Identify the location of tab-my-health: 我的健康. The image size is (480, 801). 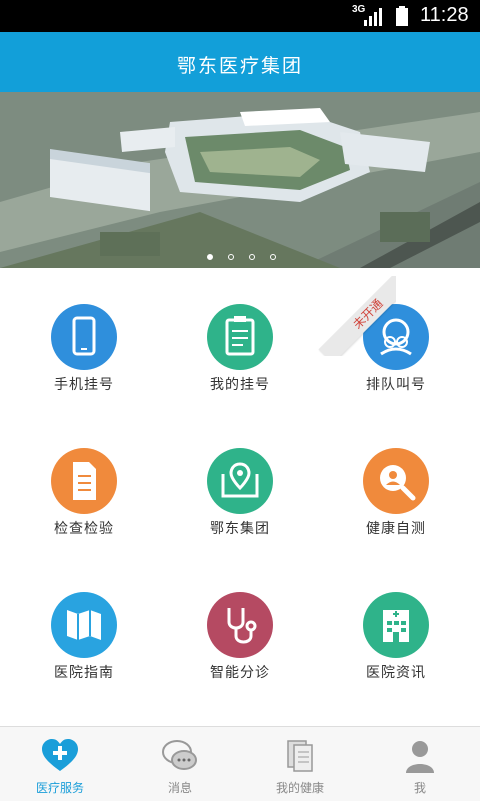
(300, 764).